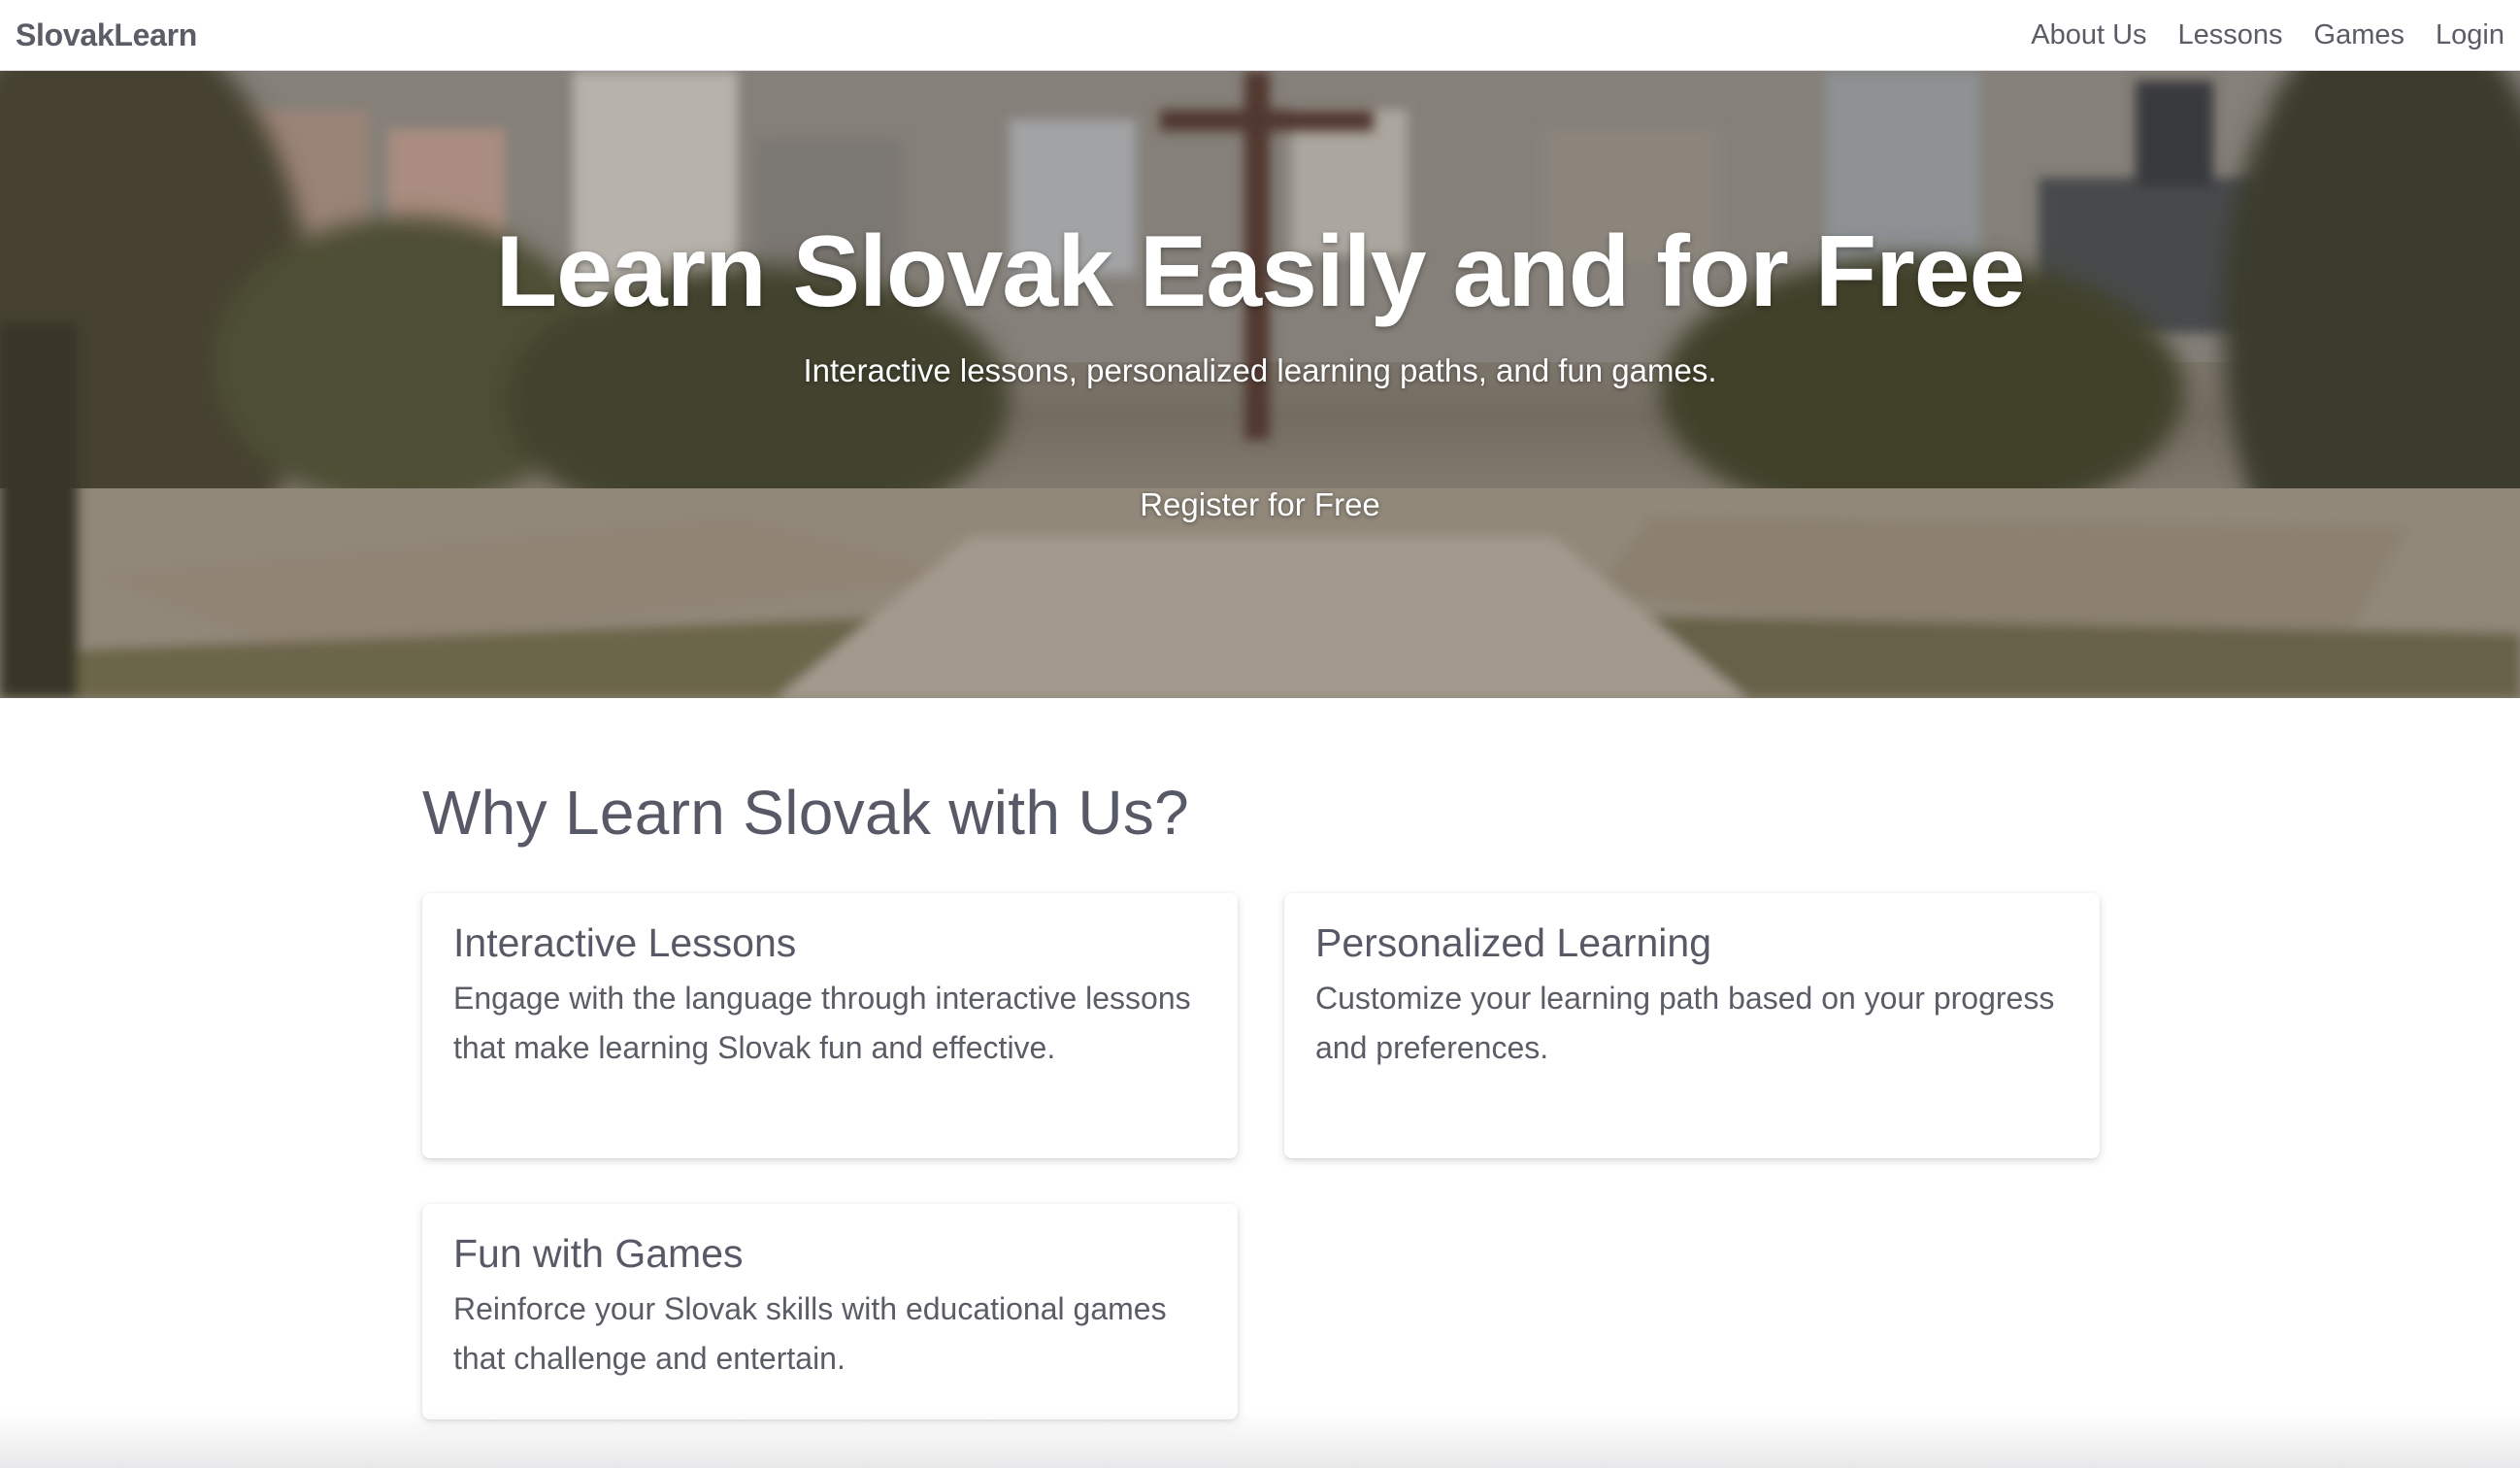  Describe the element at coordinates (1260, 505) in the screenshot. I see `register-button: Register for Free` at that location.